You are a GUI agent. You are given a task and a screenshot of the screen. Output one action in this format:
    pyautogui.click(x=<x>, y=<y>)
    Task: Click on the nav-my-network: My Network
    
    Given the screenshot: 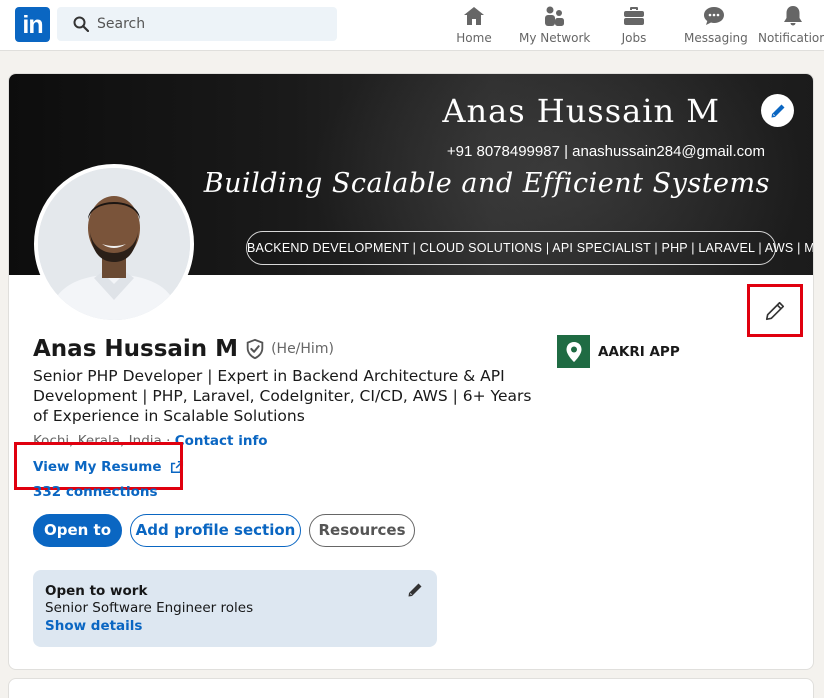 What is the action you would take?
    pyautogui.click(x=555, y=26)
    